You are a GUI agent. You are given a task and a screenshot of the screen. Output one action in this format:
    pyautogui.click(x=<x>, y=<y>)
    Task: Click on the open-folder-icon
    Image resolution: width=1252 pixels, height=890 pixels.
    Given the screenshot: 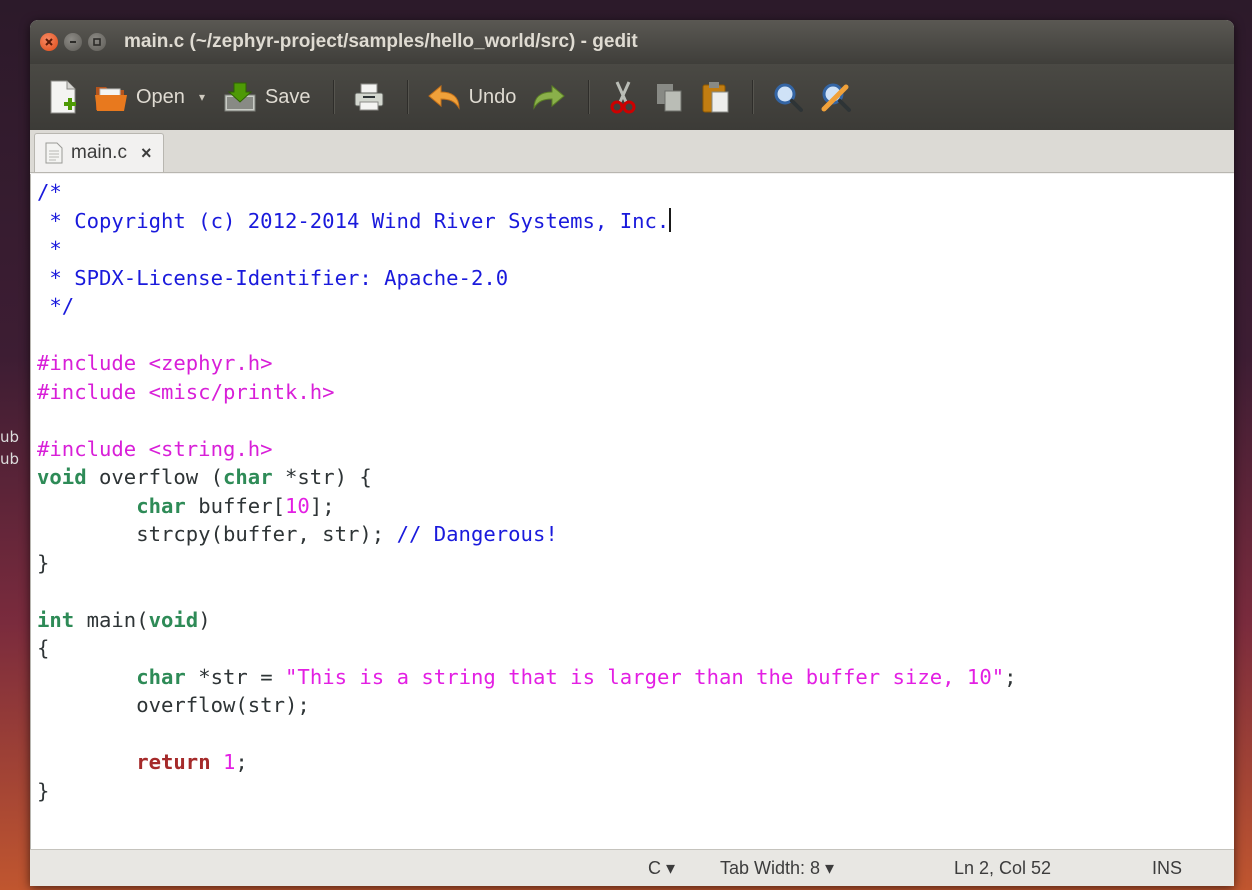 What is the action you would take?
    pyautogui.click(x=111, y=99)
    